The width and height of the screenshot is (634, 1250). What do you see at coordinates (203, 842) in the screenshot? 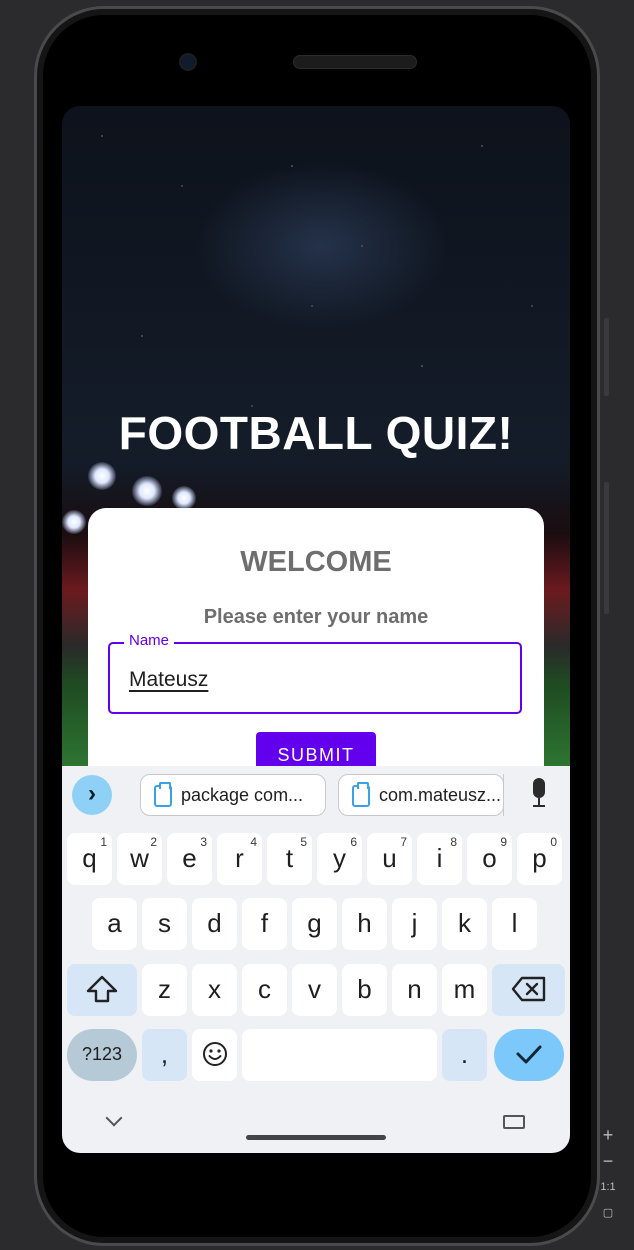
I see `key-hint: 3` at bounding box center [203, 842].